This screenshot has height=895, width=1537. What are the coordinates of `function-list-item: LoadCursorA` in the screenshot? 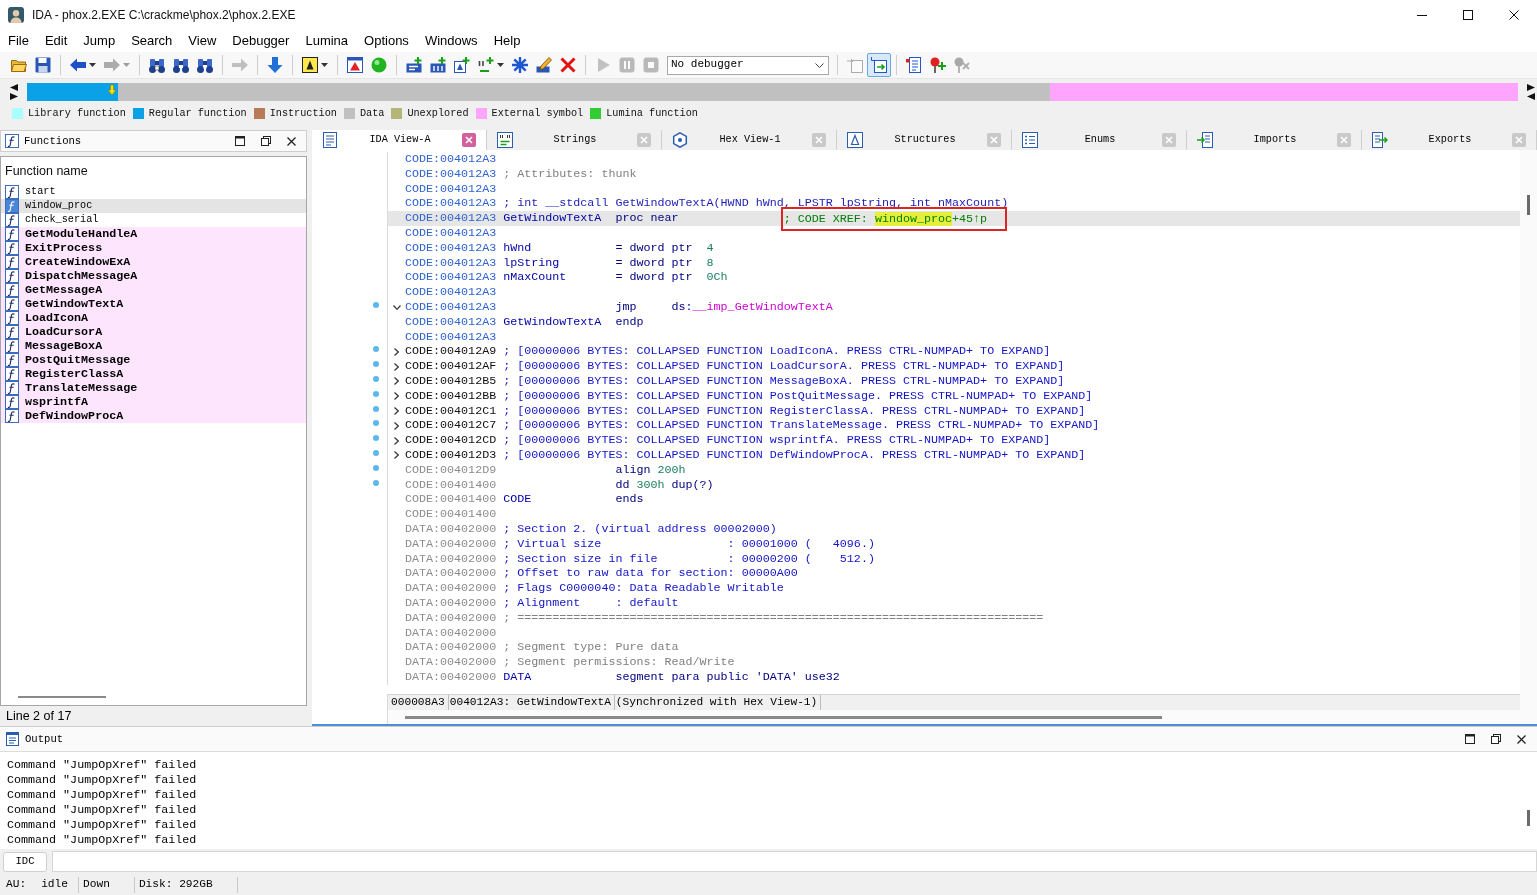 It's located at (153, 332).